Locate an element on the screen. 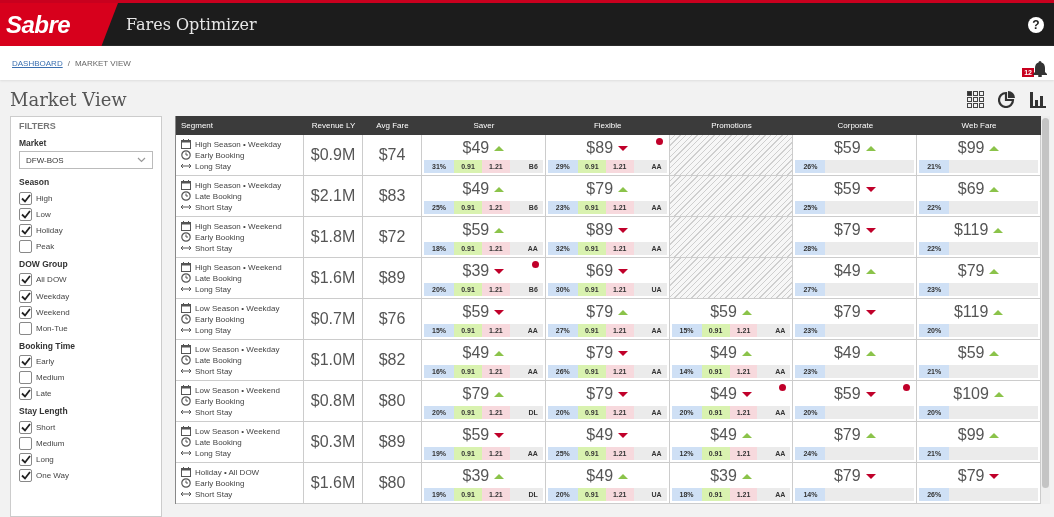  table-cell: $0.7M is located at coordinates (333, 319).